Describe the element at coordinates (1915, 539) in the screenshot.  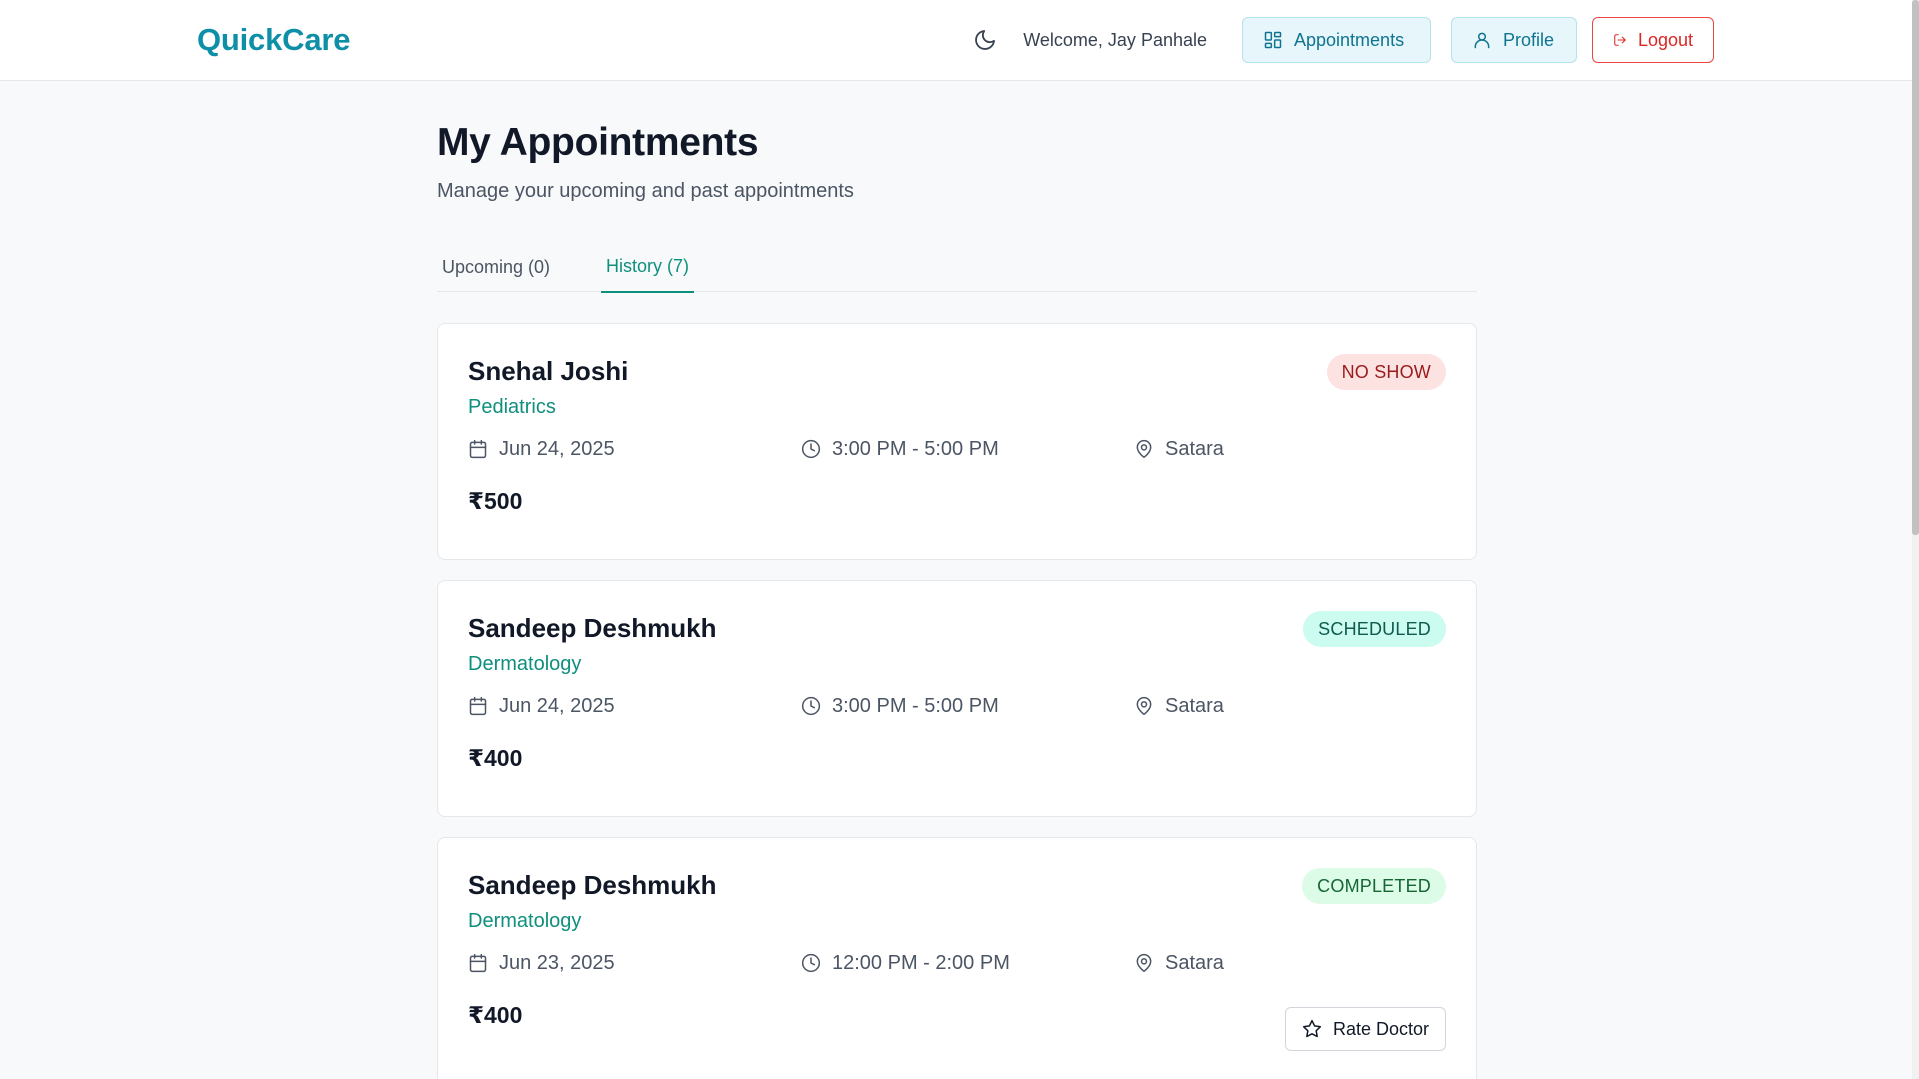
I see `page-scrollbar` at that location.